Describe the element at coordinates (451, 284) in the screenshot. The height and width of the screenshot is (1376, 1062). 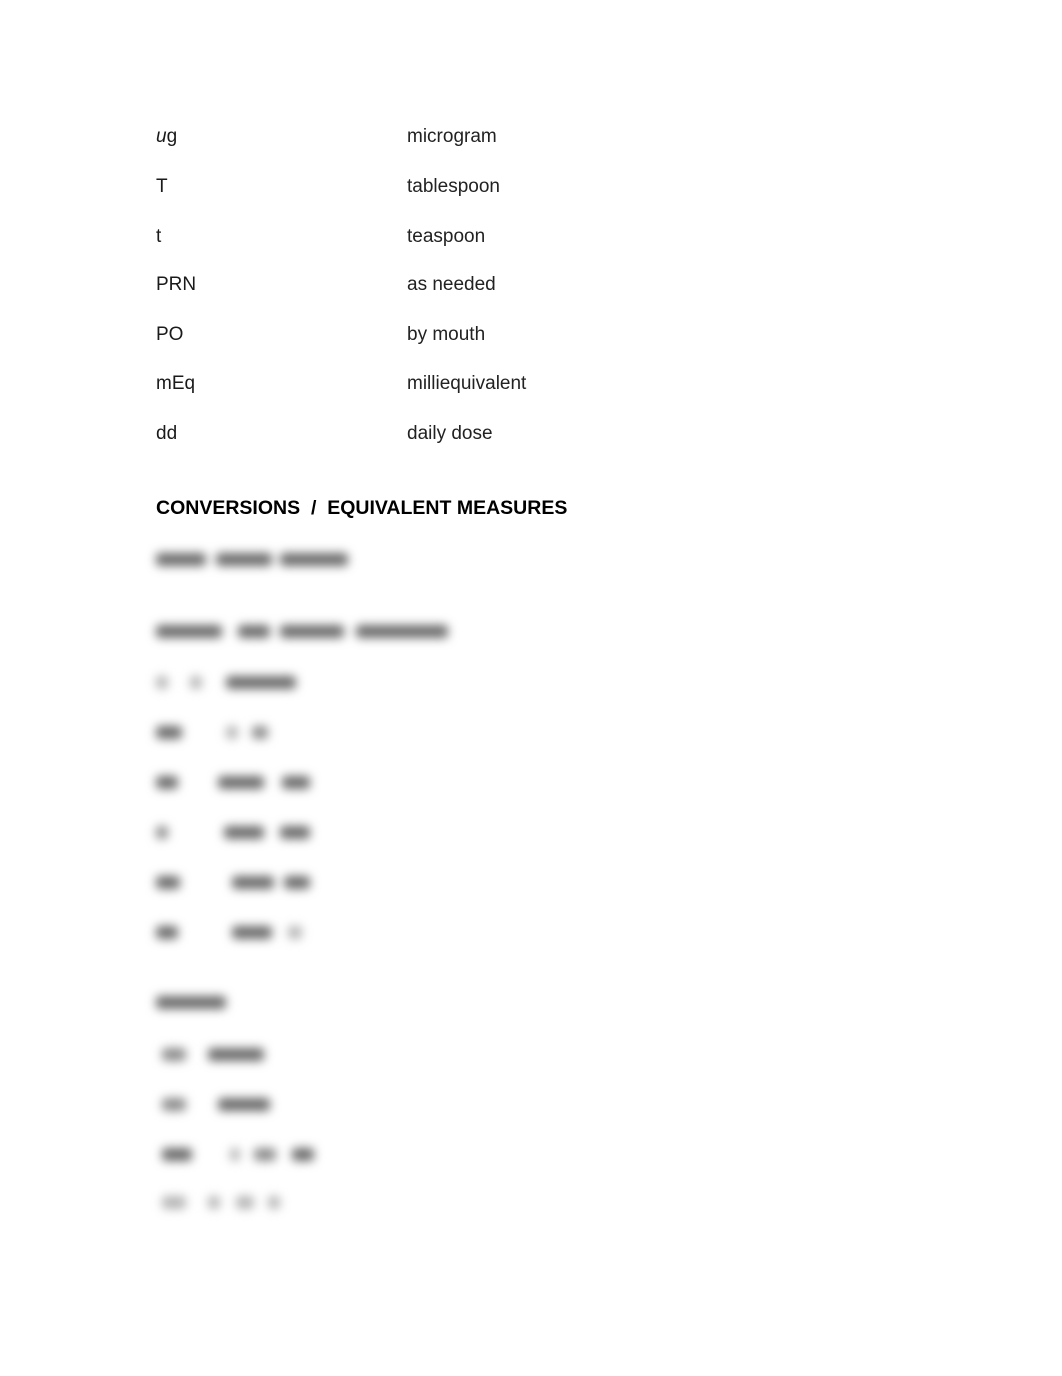
I see `abbreviation-definition: as needed` at that location.